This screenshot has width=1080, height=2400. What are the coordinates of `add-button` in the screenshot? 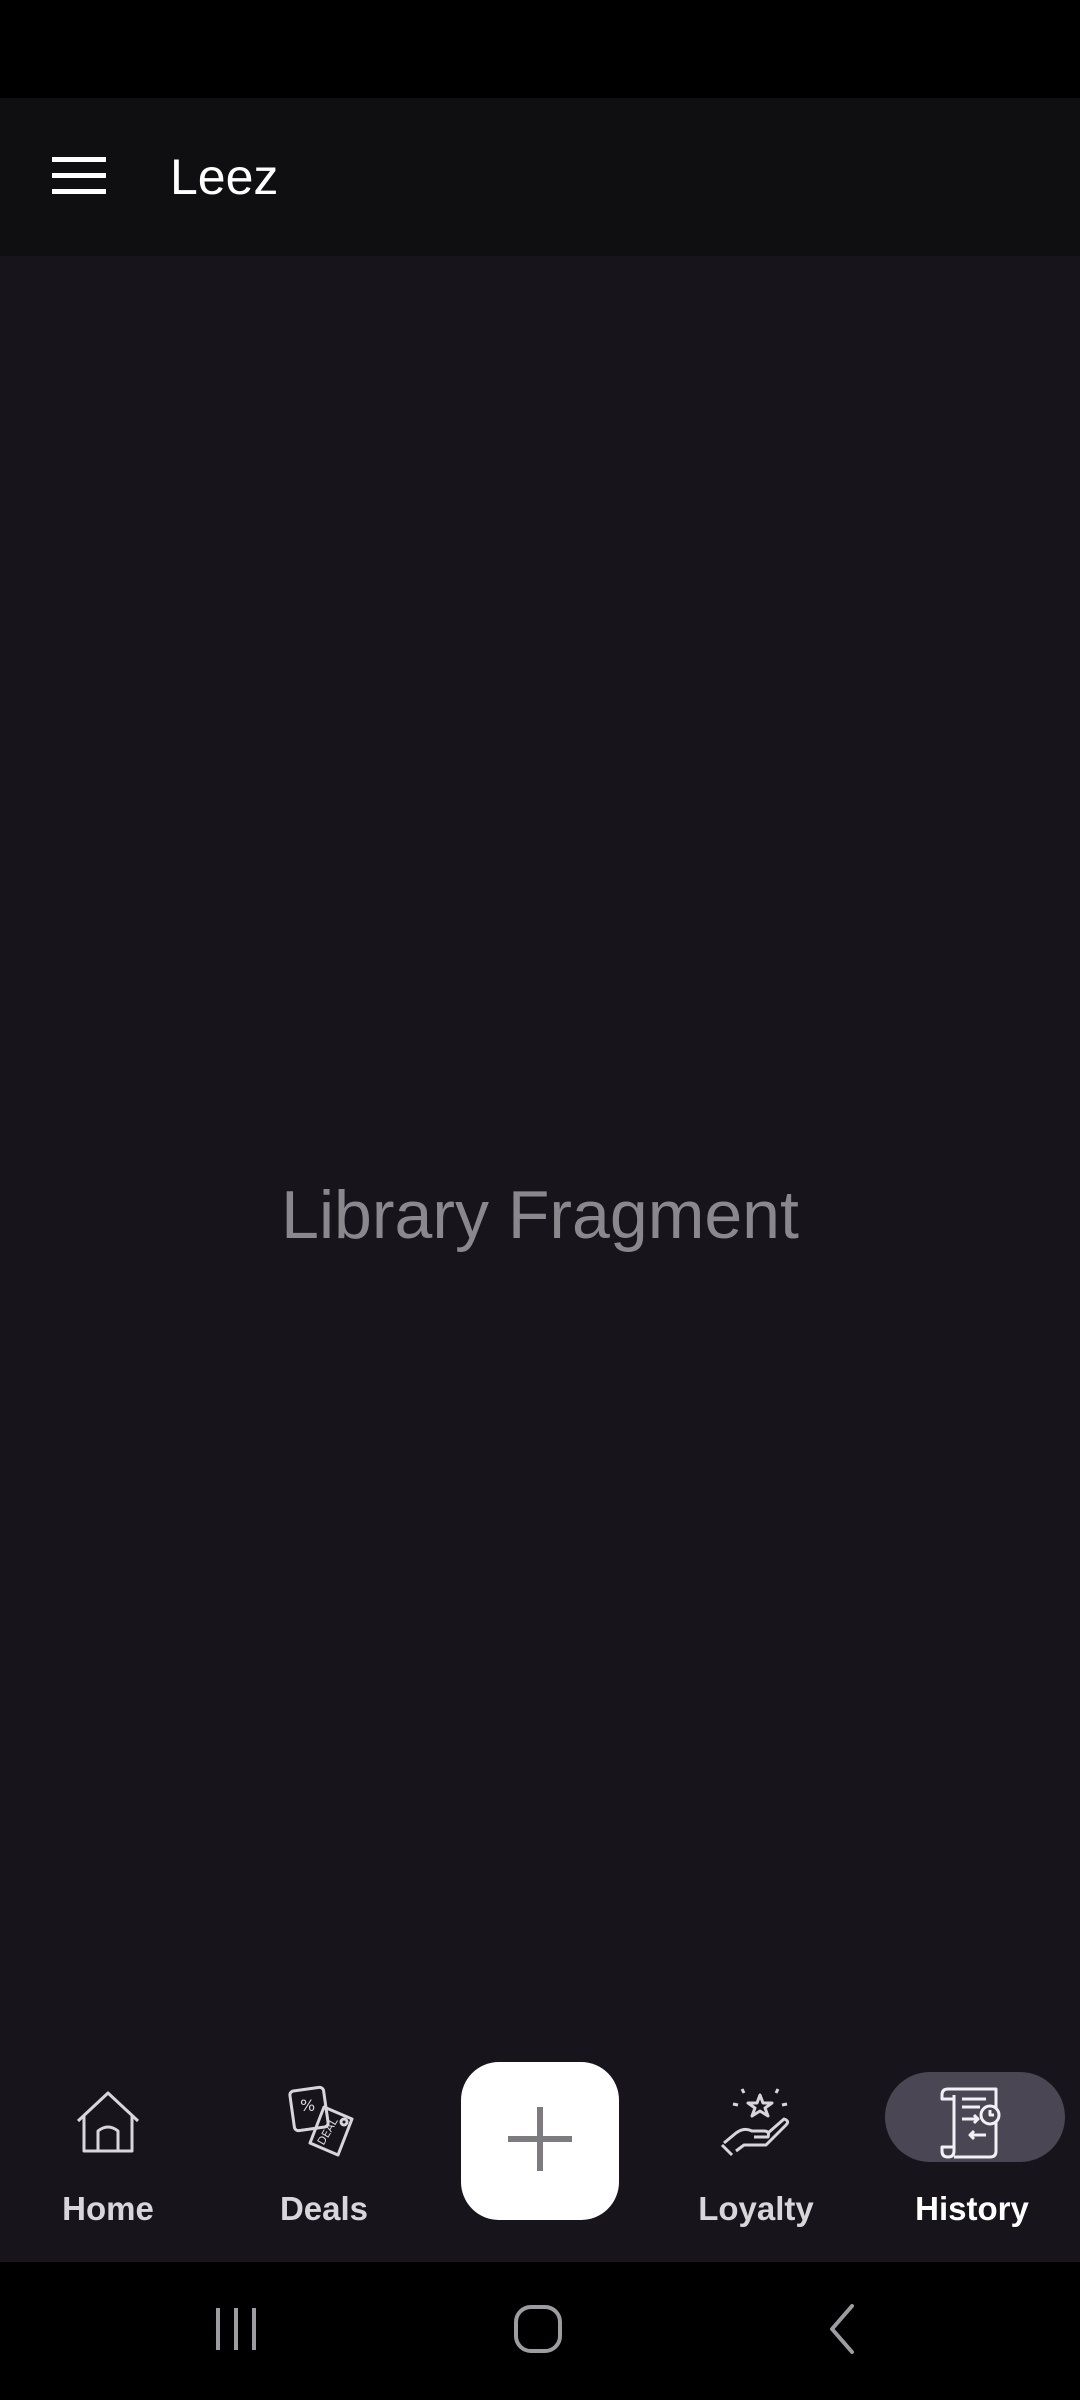 It's located at (540, 2141).